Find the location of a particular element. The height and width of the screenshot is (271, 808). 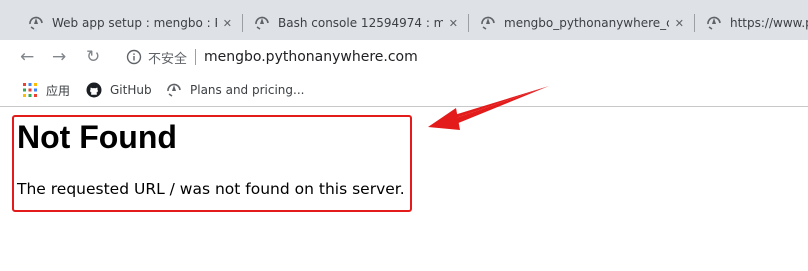

toolbar: ← → ↻ 不安全 mengbo.pythonanywhere.com is located at coordinates (404, 57).